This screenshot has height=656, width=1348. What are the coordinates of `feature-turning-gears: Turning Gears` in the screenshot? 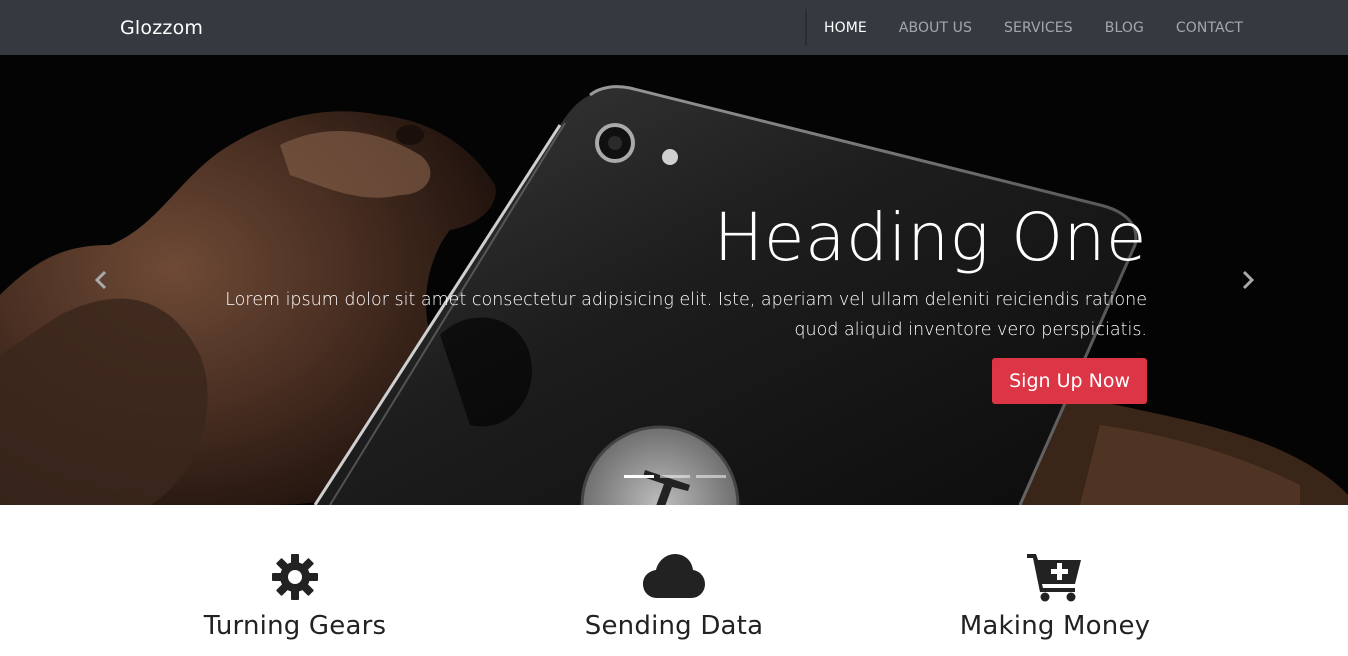 It's located at (295, 596).